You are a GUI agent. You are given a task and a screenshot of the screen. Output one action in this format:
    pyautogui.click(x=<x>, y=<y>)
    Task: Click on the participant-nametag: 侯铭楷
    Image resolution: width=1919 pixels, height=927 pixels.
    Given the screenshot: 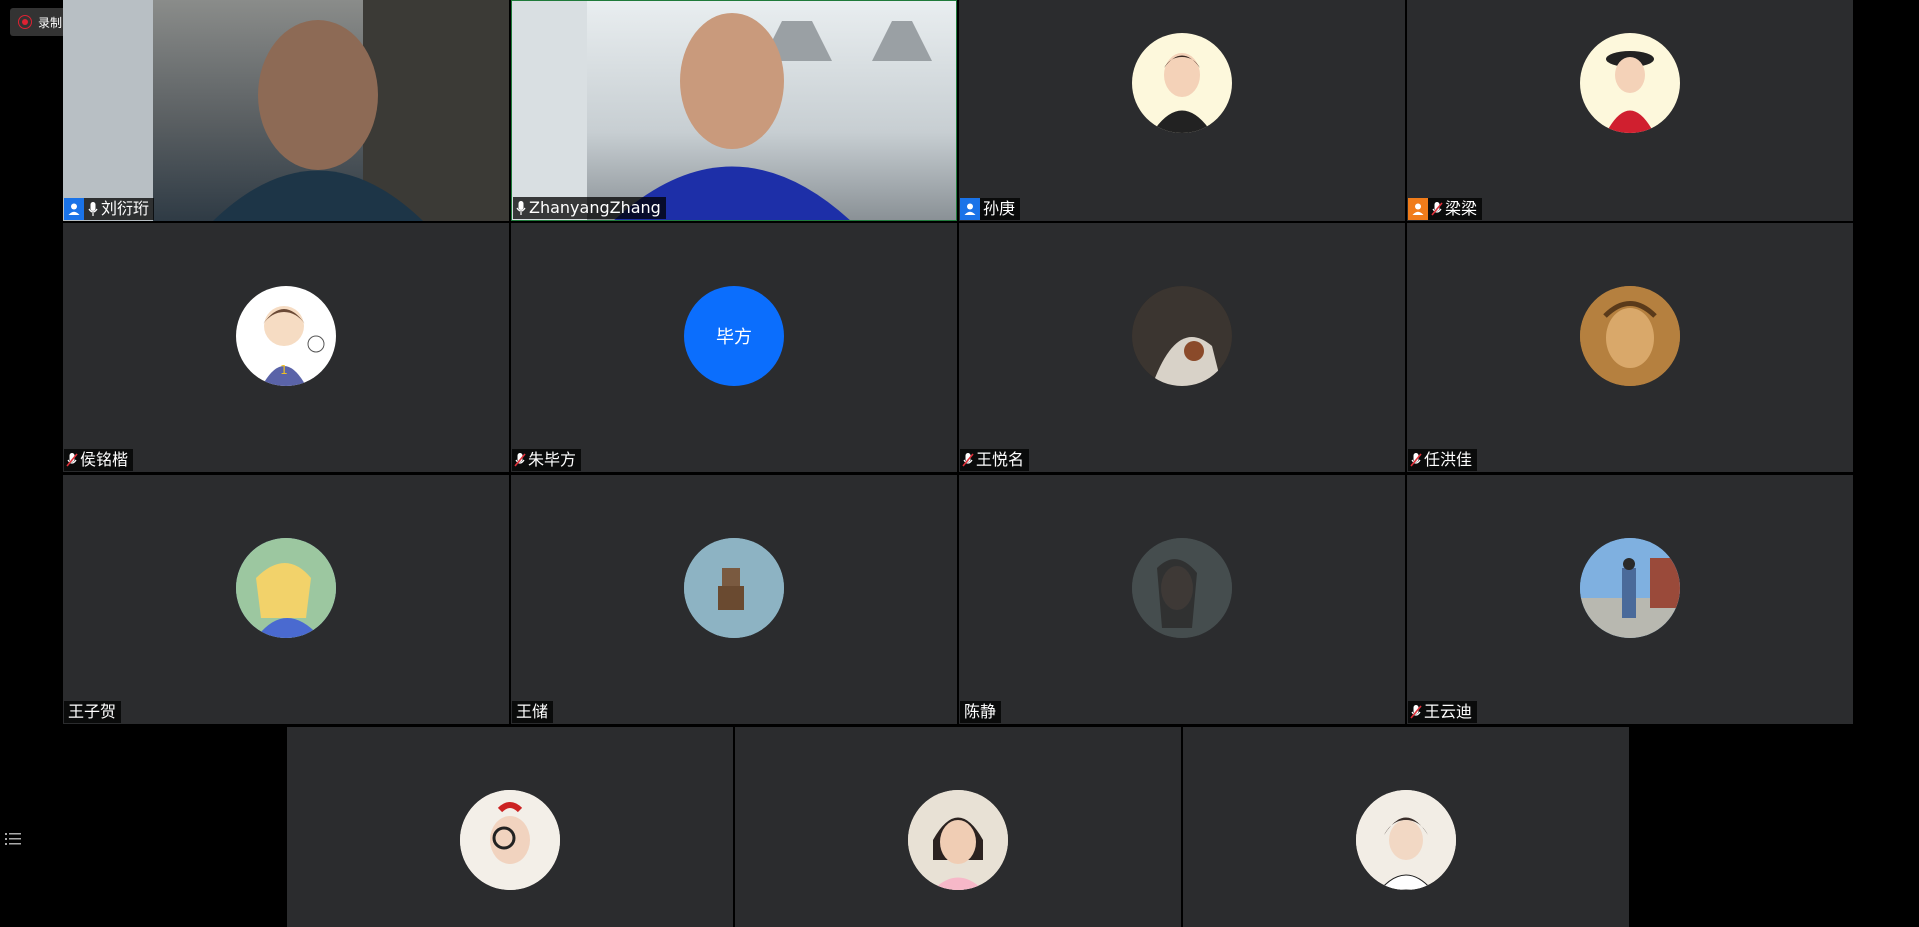 What is the action you would take?
    pyautogui.click(x=99, y=460)
    